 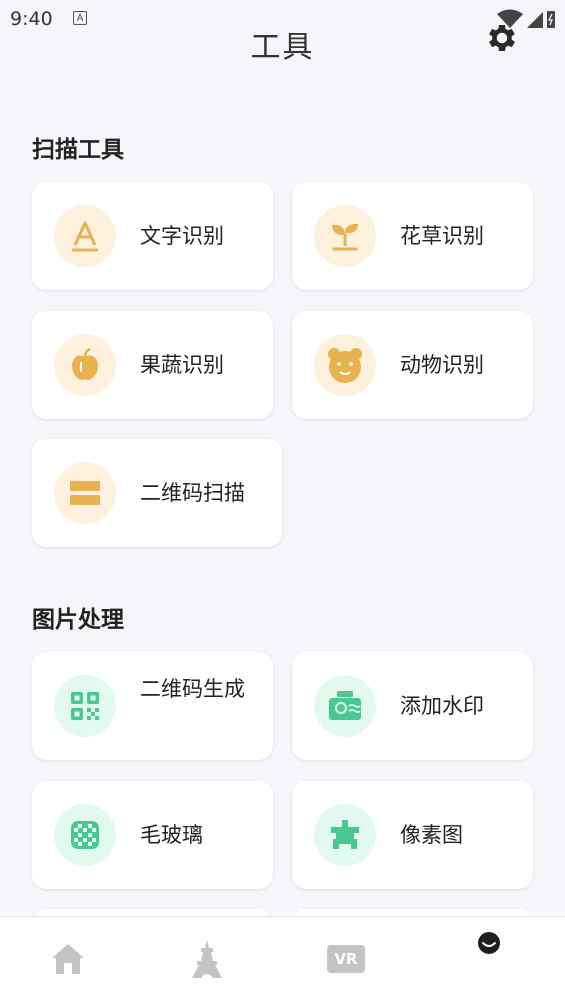 What do you see at coordinates (182, 365) in the screenshot?
I see `tool-label: 果蔬识别` at bounding box center [182, 365].